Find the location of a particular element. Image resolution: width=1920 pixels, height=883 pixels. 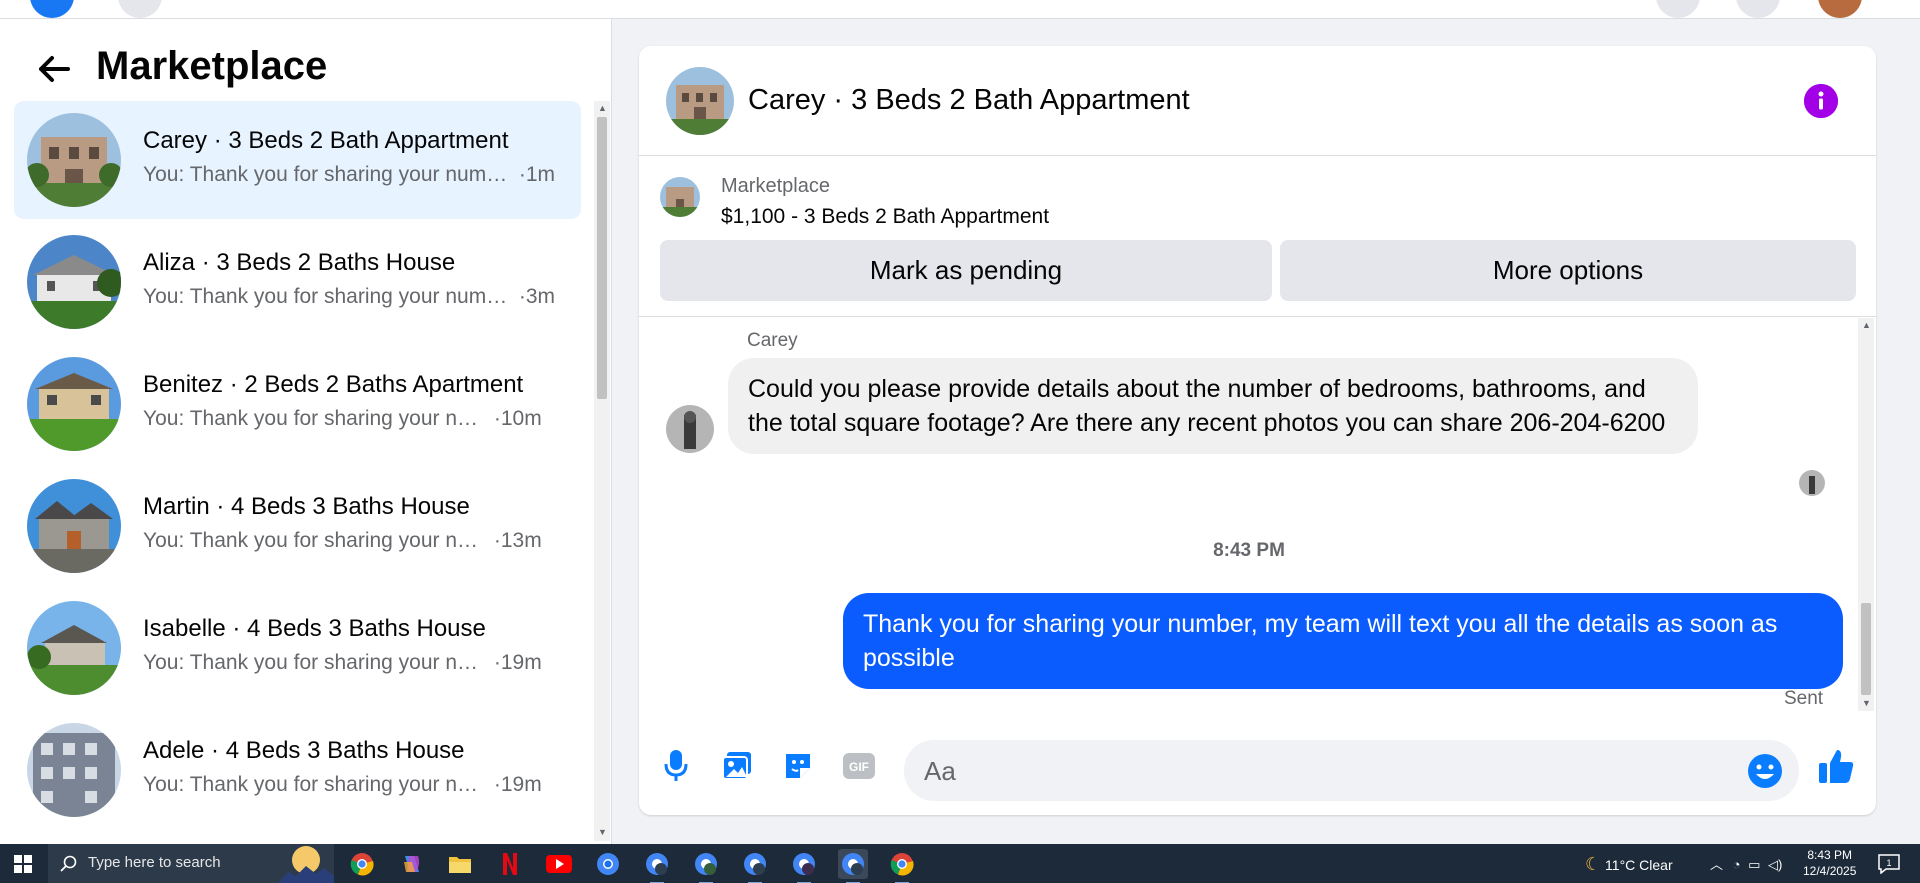

weather-text: 11°C Clear is located at coordinates (1639, 865).